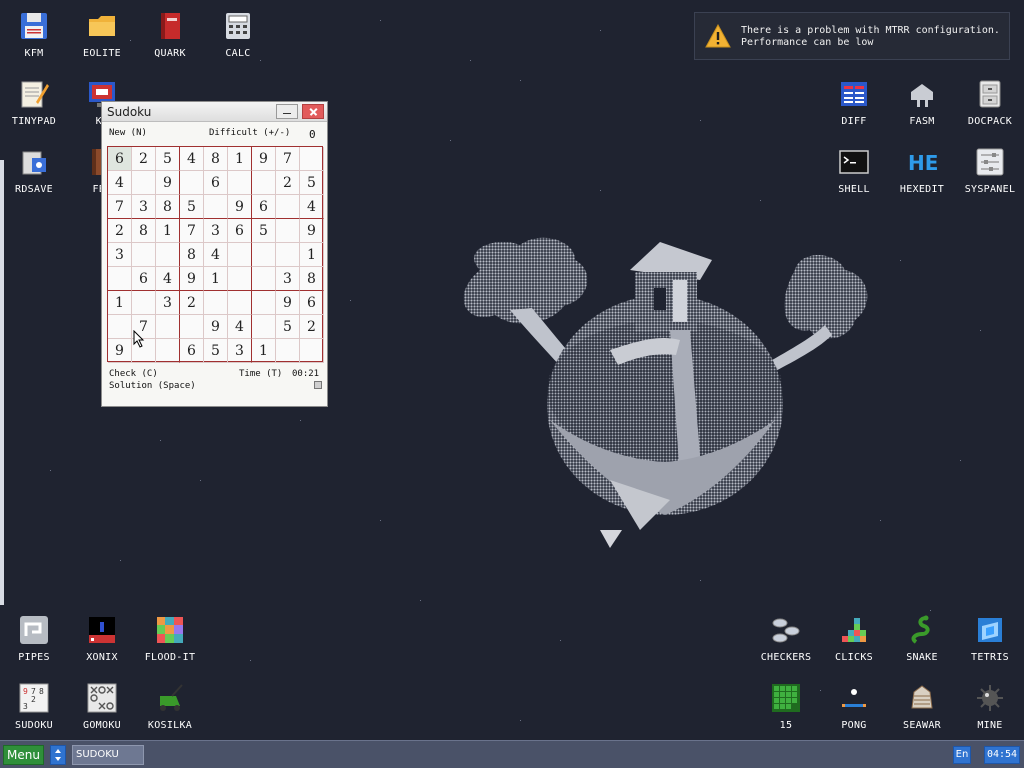 The image size is (1024, 768). What do you see at coordinates (854, 636) in the screenshot?
I see `desktop-icon-clicks: CLICKS` at bounding box center [854, 636].